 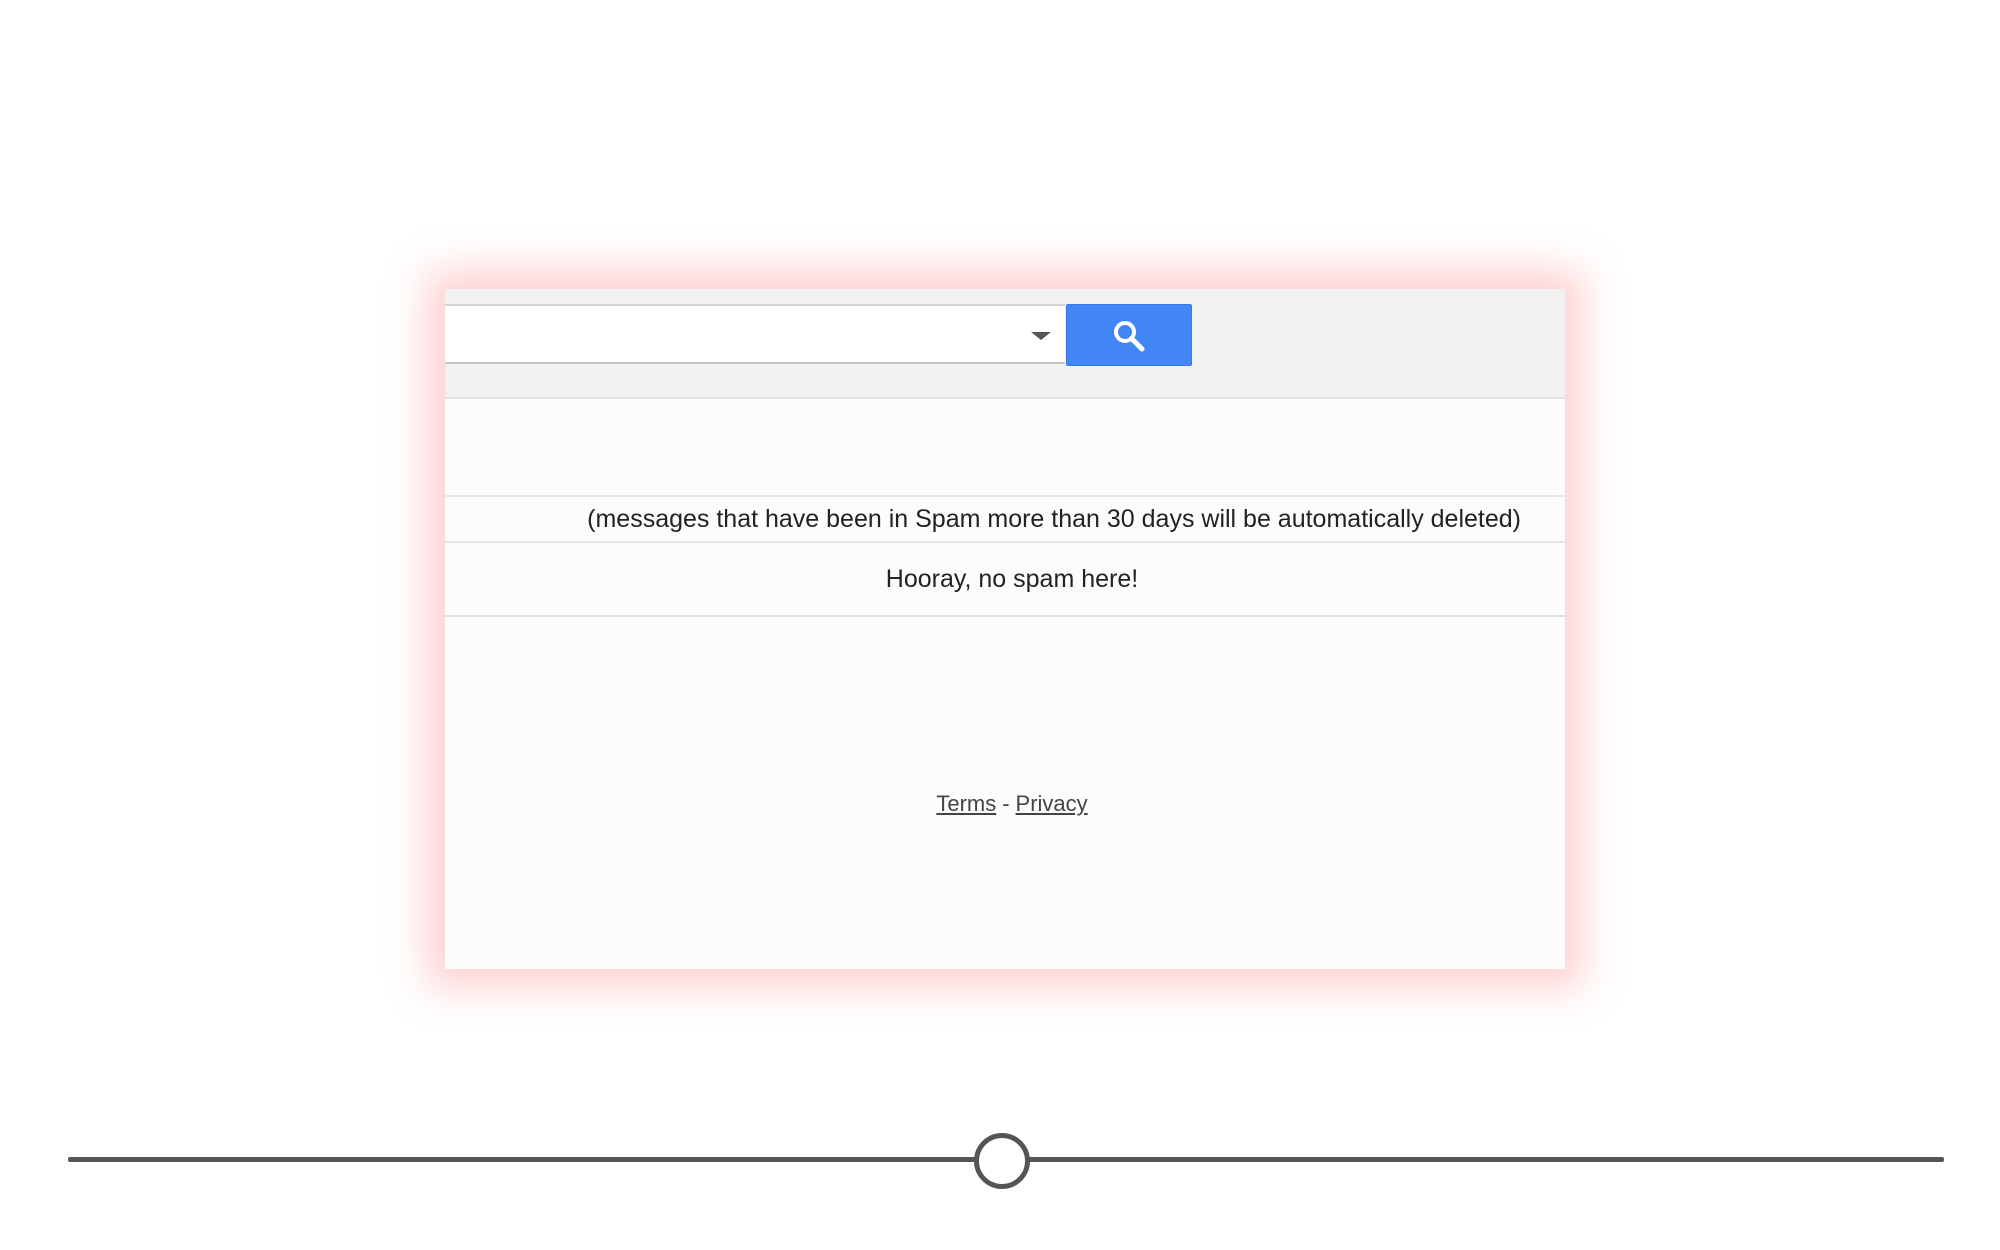 I want to click on chevron-down-icon, so click(x=1041, y=336).